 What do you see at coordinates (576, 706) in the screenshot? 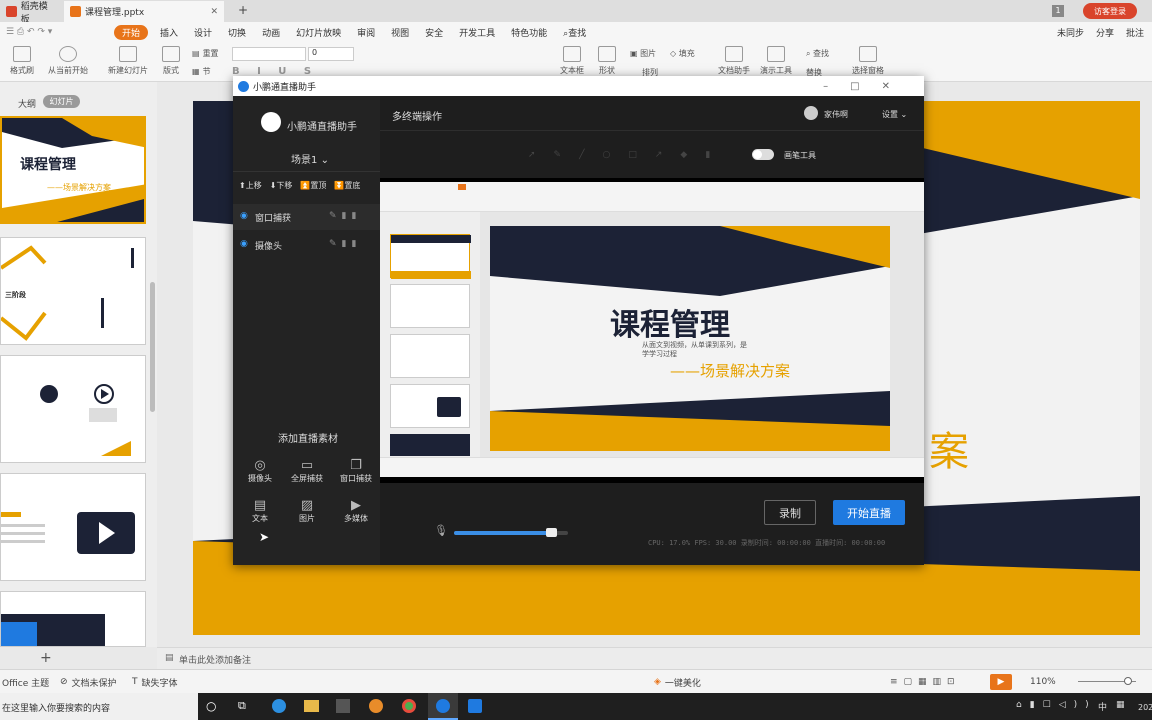
I see `taskbar: 在这里输入你要搜索的内容 ○ ⧉ ⌂▮☐◁)) 中 ▦ 202` at bounding box center [576, 706].